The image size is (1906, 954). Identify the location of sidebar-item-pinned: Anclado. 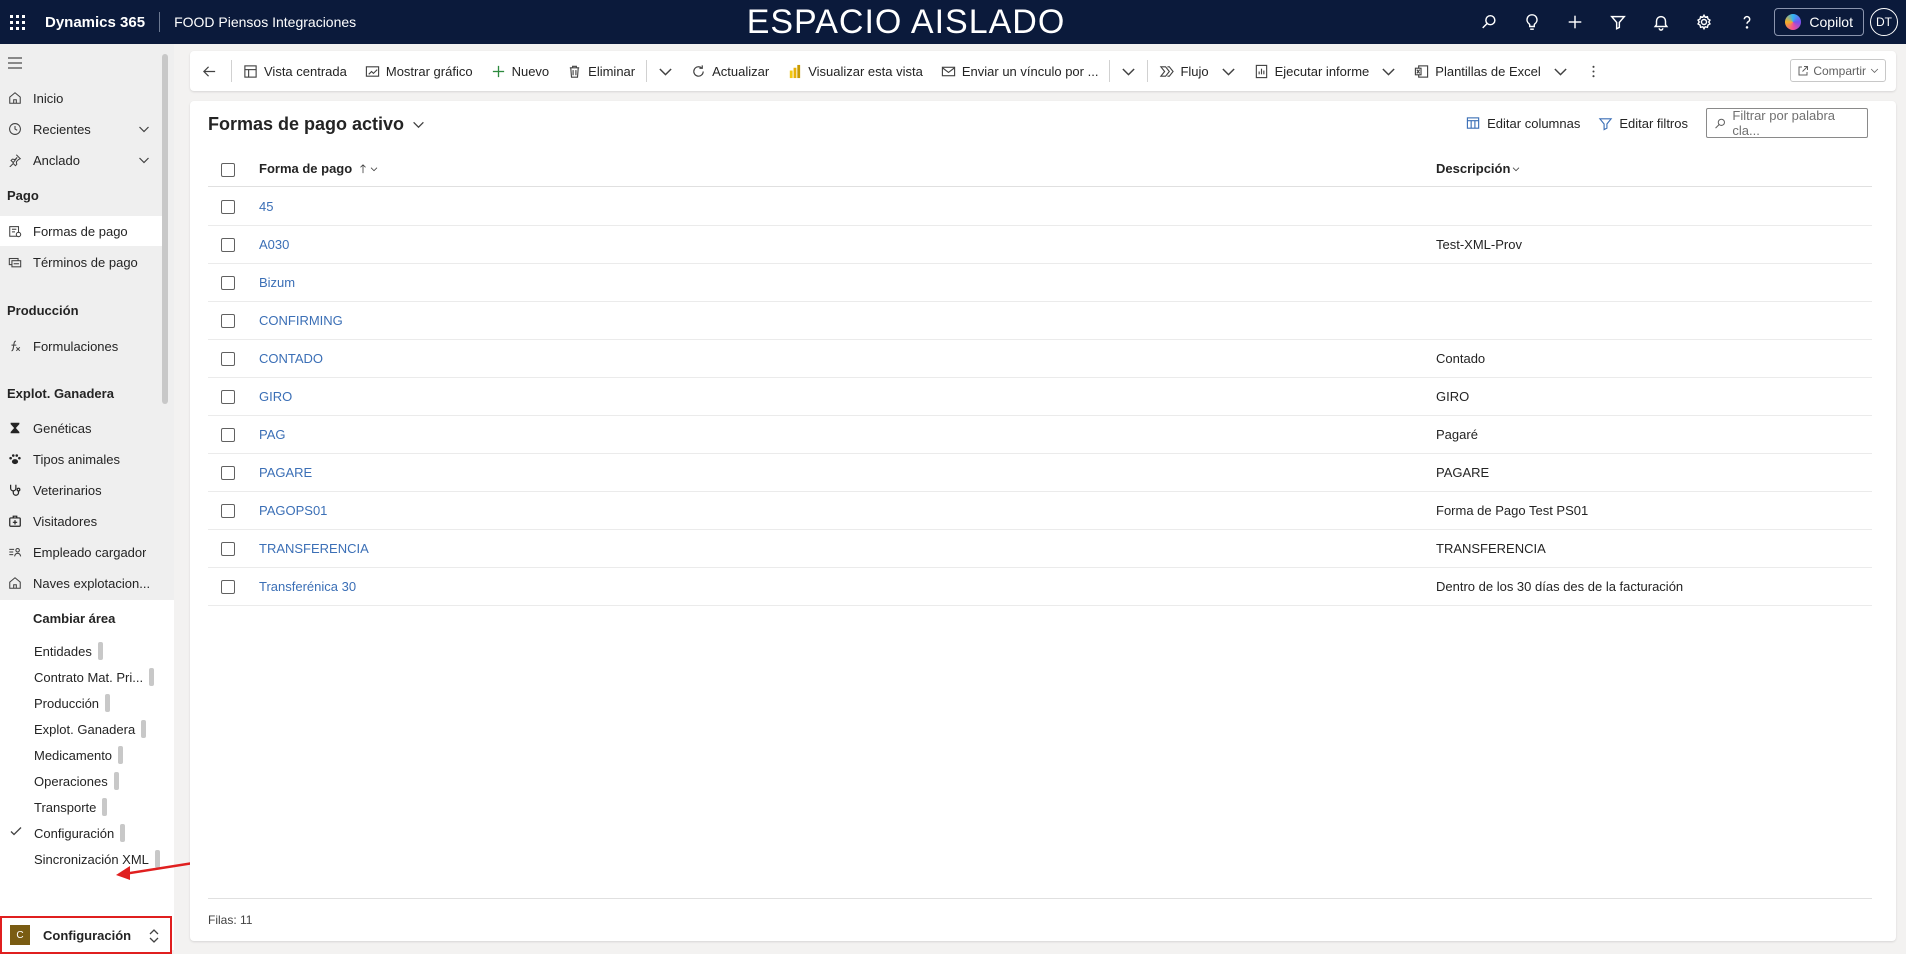
(81, 160).